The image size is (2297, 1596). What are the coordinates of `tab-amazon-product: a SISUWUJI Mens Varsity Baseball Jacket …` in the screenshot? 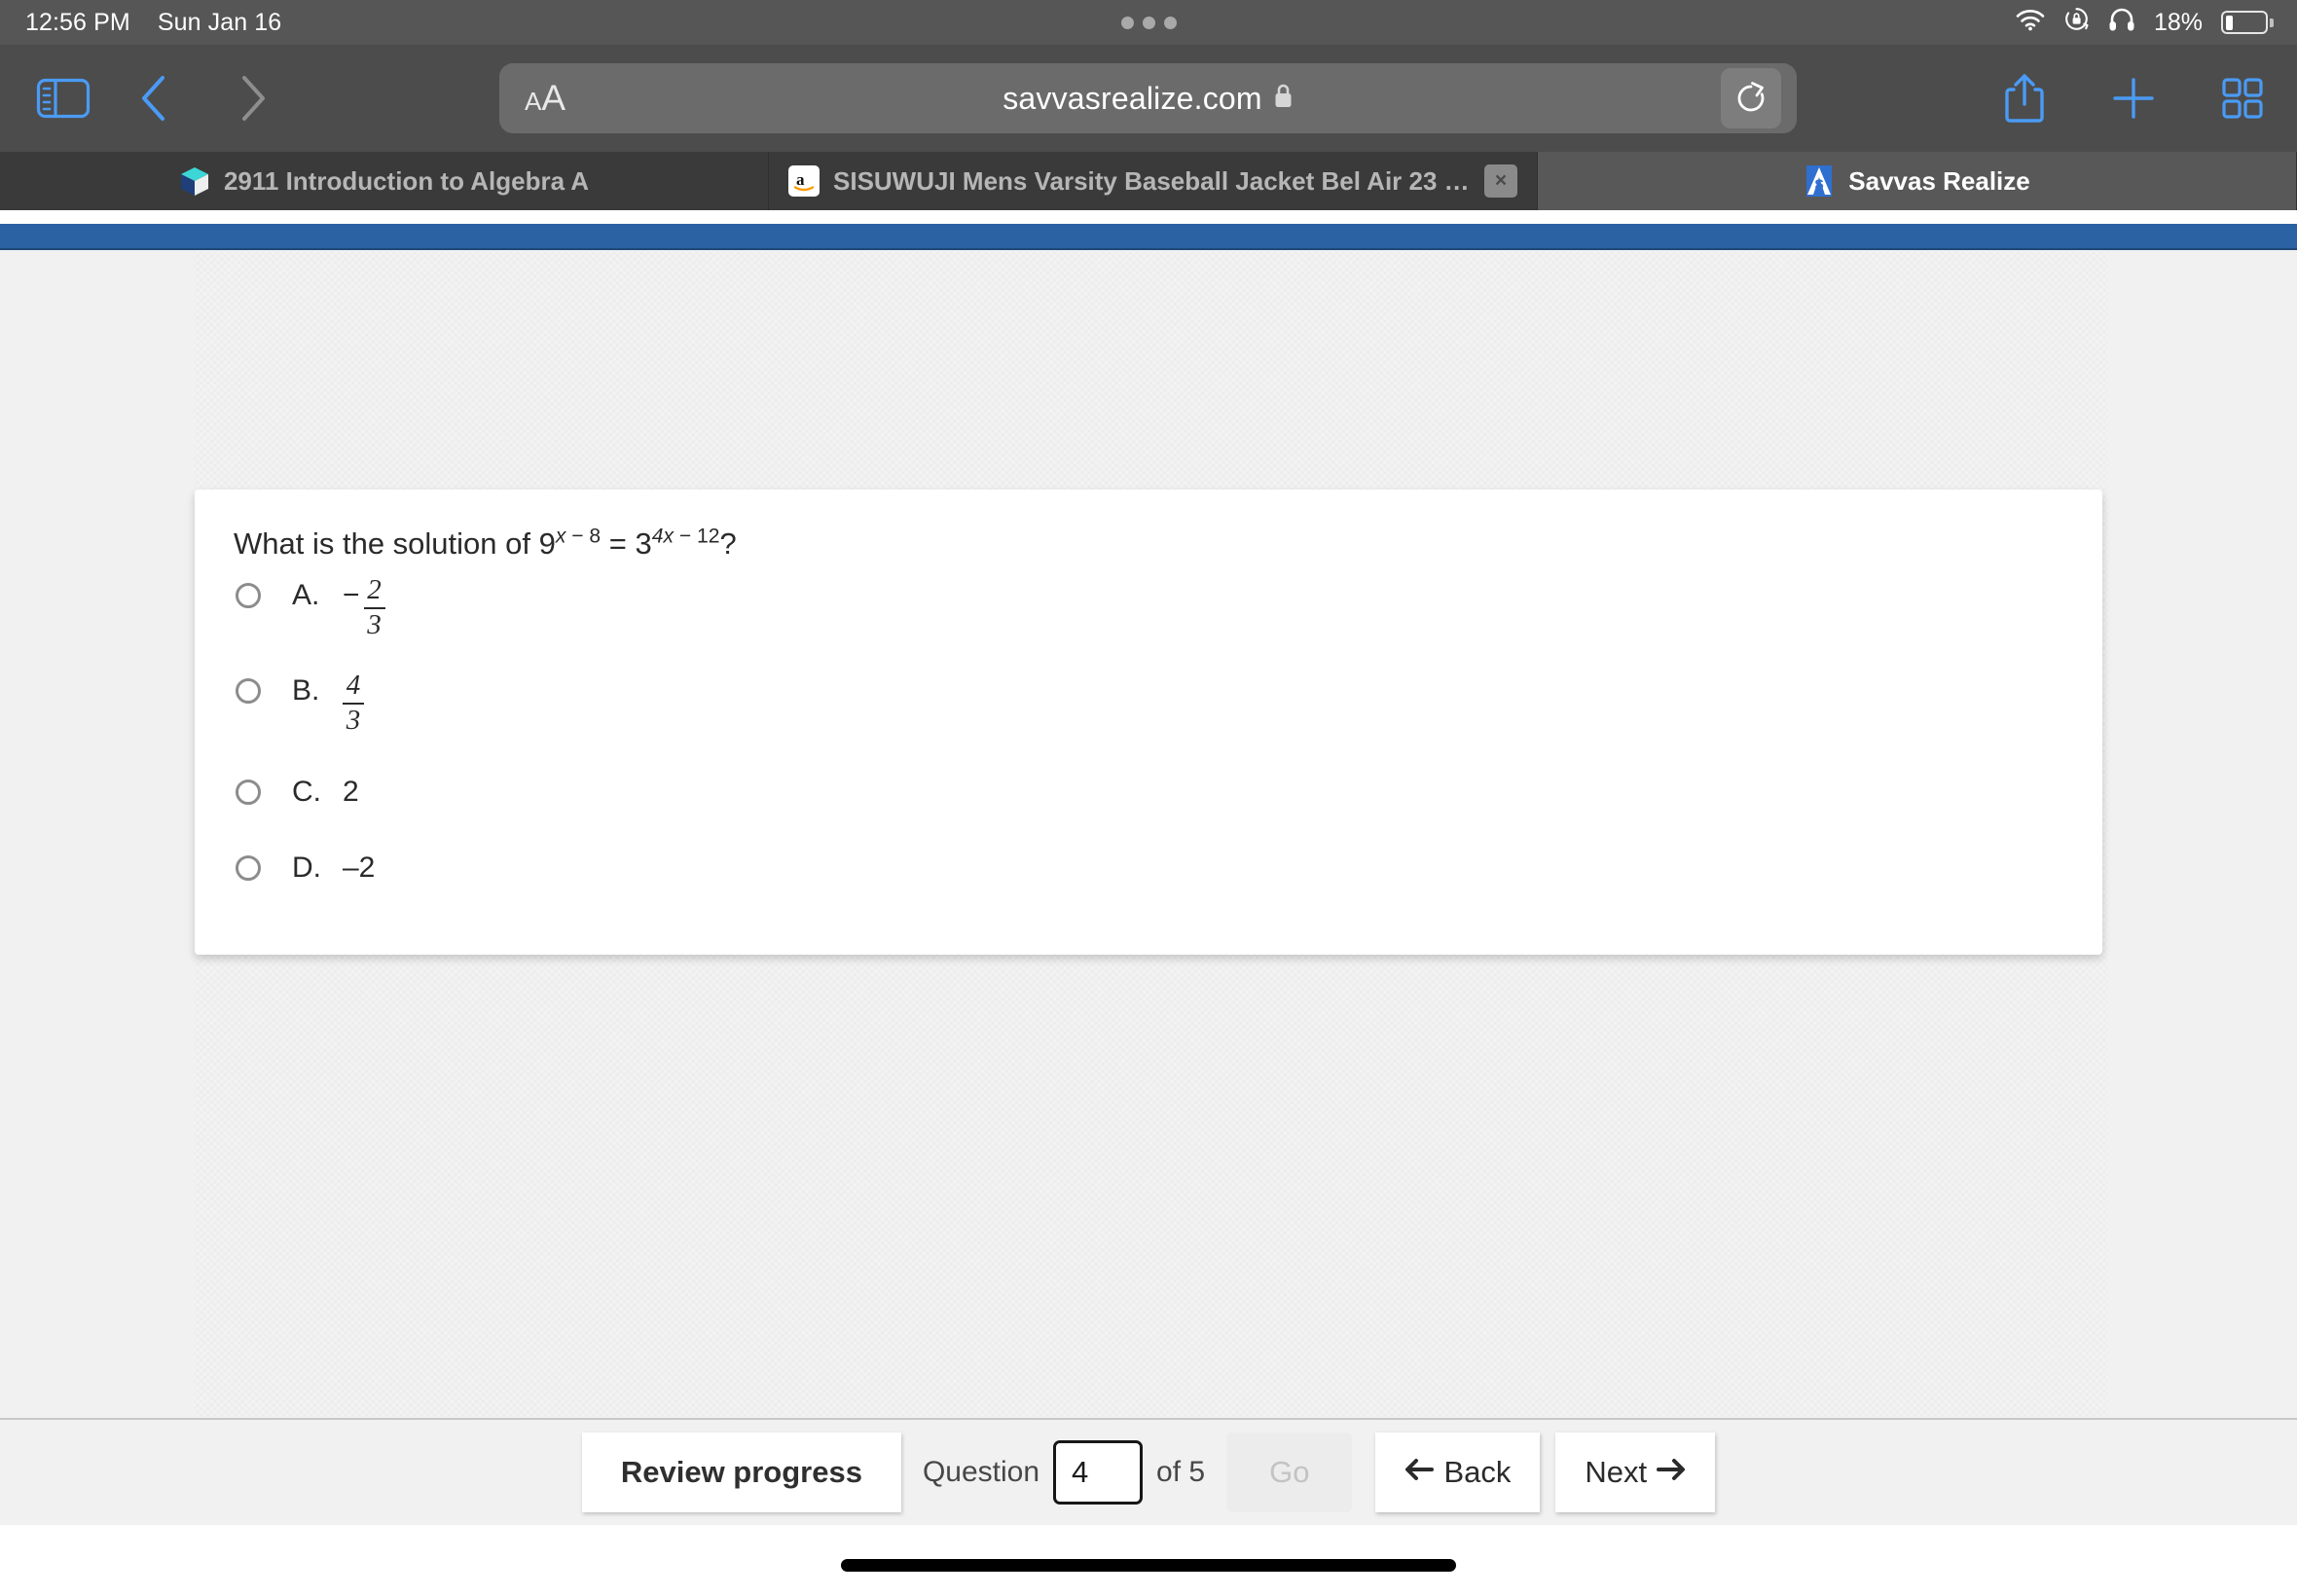 It's located at (1153, 181).